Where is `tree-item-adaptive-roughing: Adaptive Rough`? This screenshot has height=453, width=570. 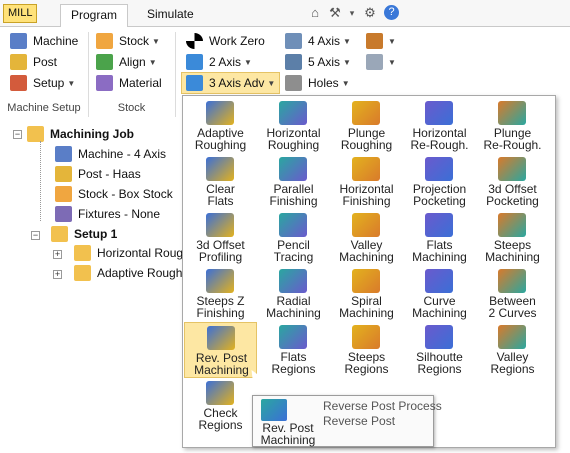
tree-item-adaptive-roughing: Adaptive Rough is located at coordinates (128, 273).